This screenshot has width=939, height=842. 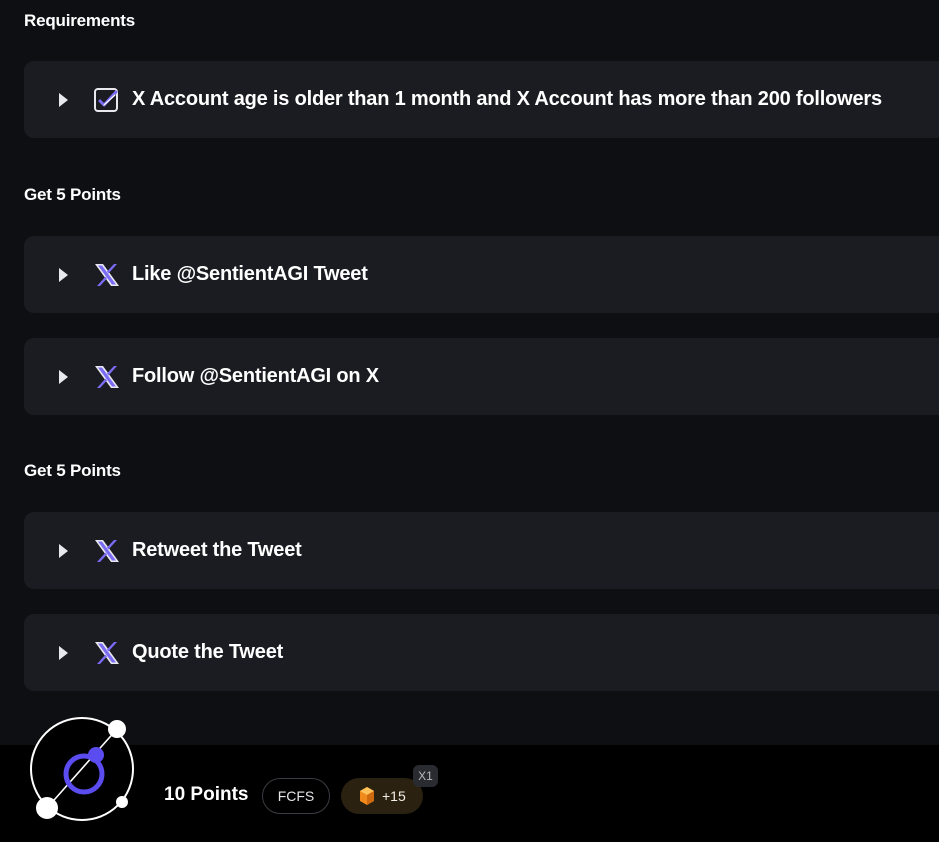 What do you see at coordinates (481, 550) in the screenshot?
I see `task-card-retweet: Retweet the Tweet` at bounding box center [481, 550].